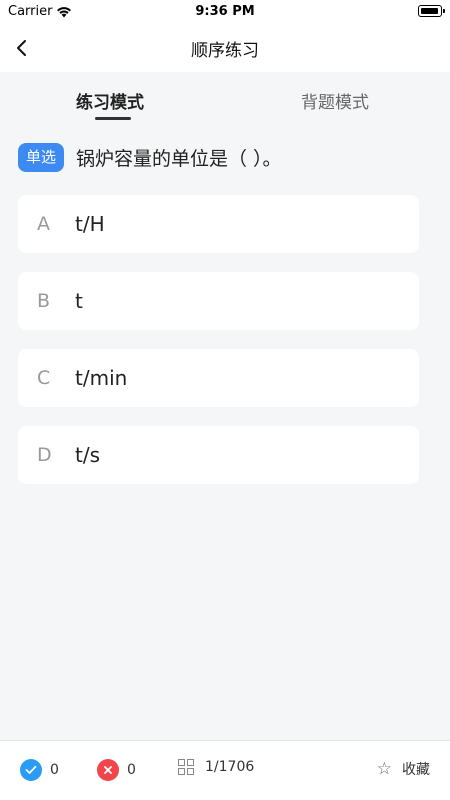  Describe the element at coordinates (113, 118) in the screenshot. I see `active-tab-indicator` at that location.